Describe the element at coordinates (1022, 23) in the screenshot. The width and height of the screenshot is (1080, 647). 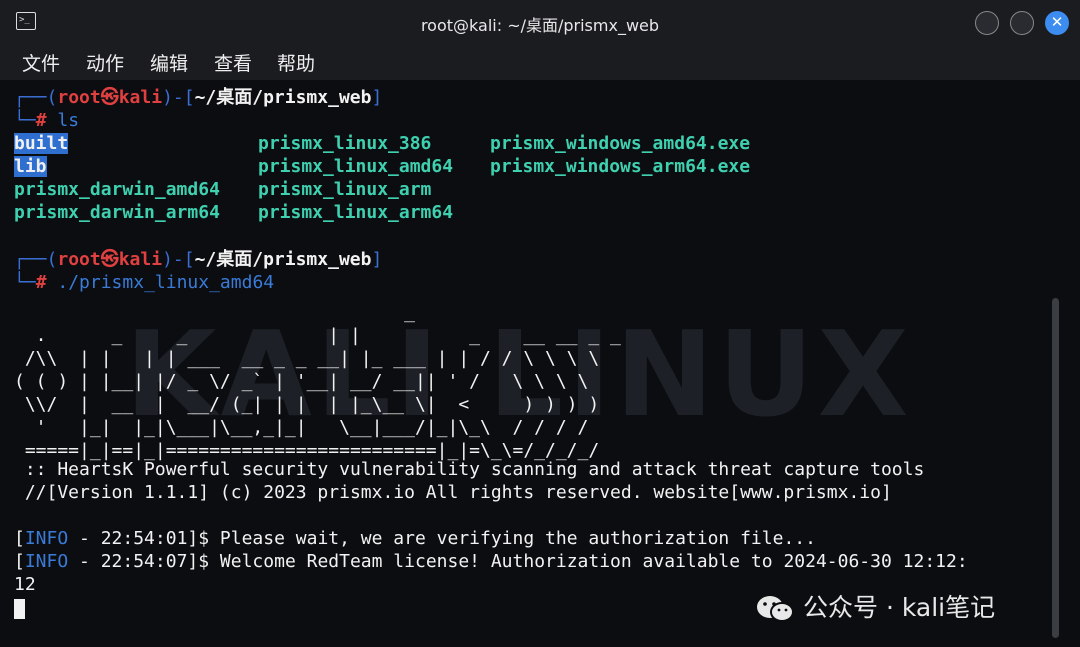
I see `maximize-button` at that location.